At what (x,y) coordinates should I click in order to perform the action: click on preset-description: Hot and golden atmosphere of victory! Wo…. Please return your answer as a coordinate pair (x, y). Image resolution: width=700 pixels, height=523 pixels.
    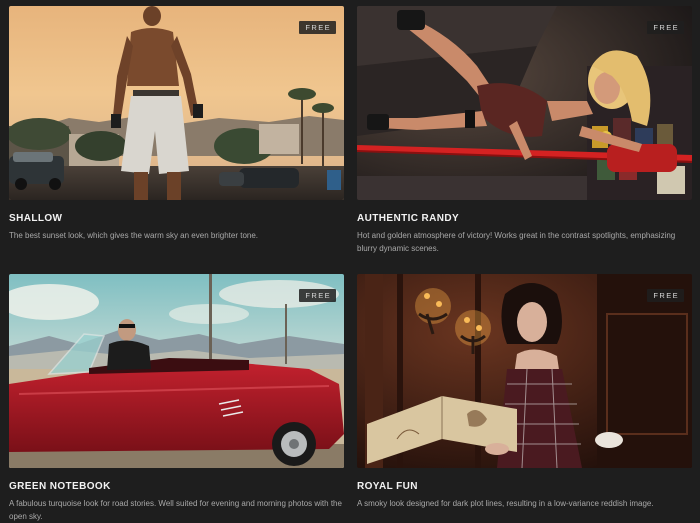
    Looking at the image, I should click on (516, 242).